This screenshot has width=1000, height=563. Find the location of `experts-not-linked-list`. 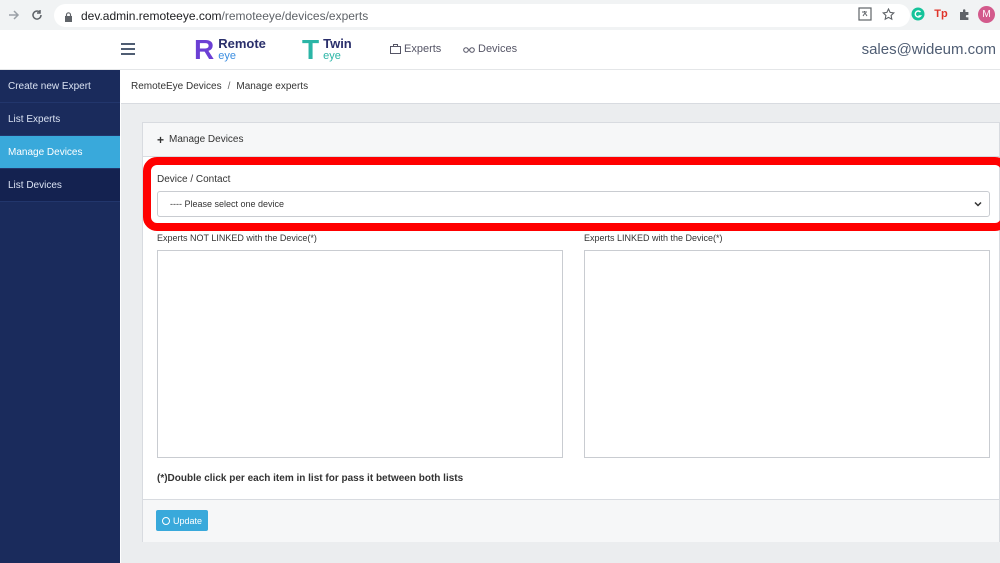

experts-not-linked-list is located at coordinates (360, 354).